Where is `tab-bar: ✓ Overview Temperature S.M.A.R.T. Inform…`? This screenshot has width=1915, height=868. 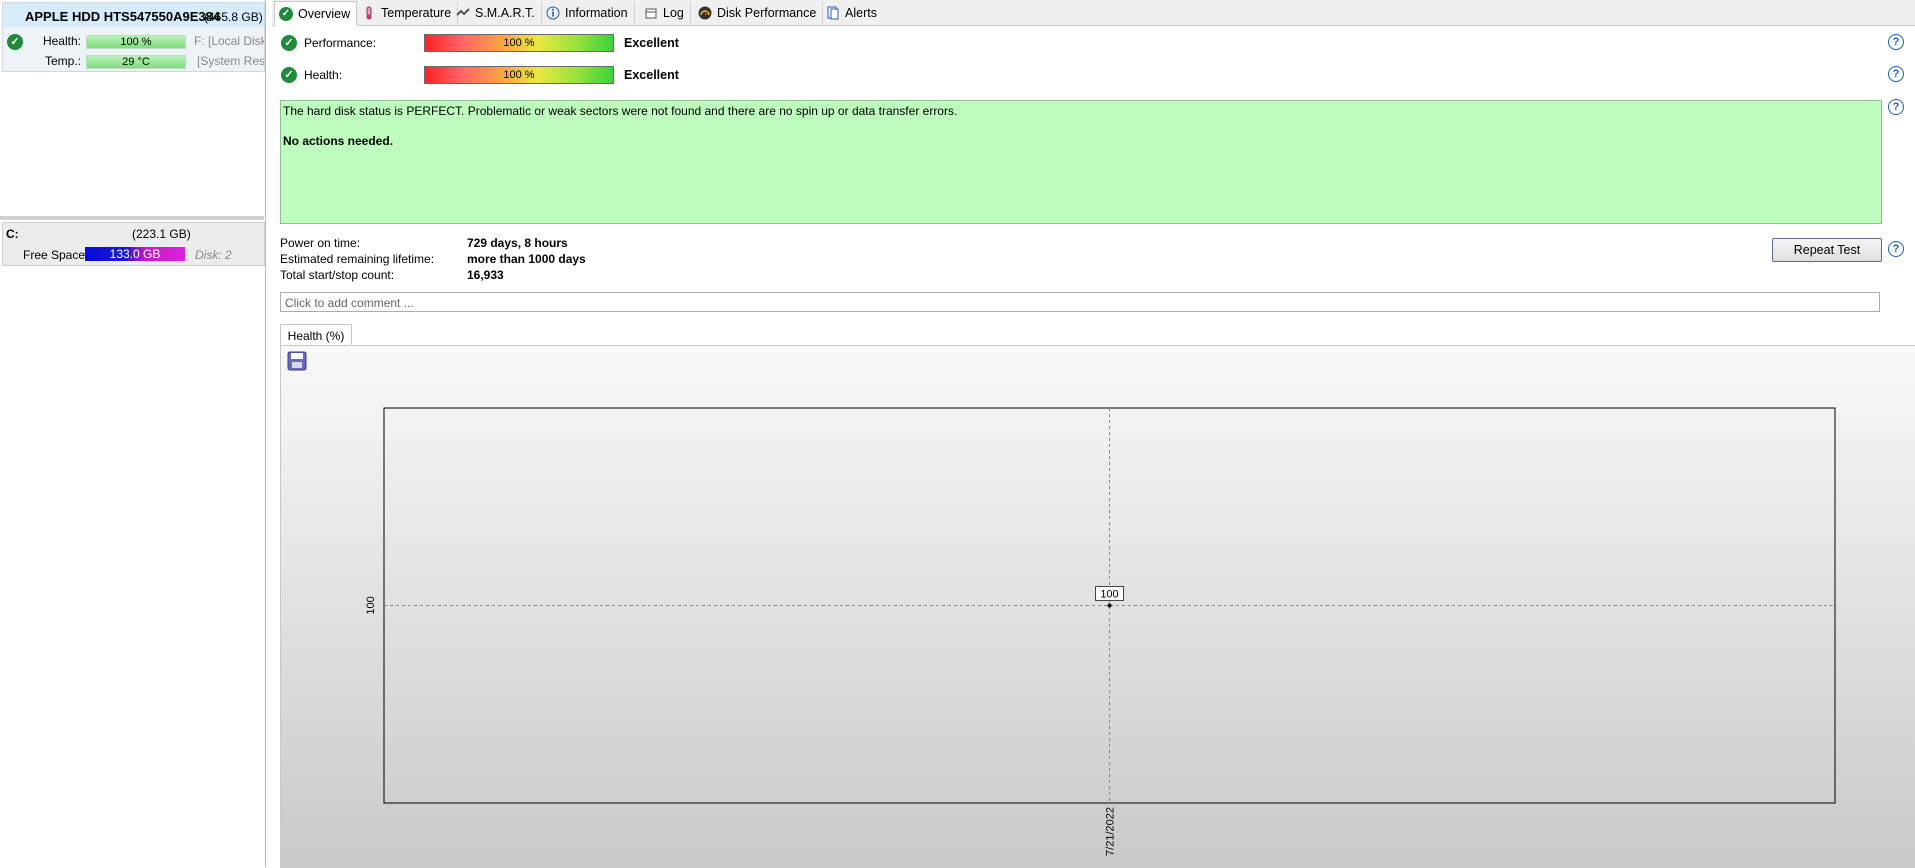
tab-bar: ✓ Overview Temperature S.M.A.R.T. Inform… is located at coordinates (1093, 13).